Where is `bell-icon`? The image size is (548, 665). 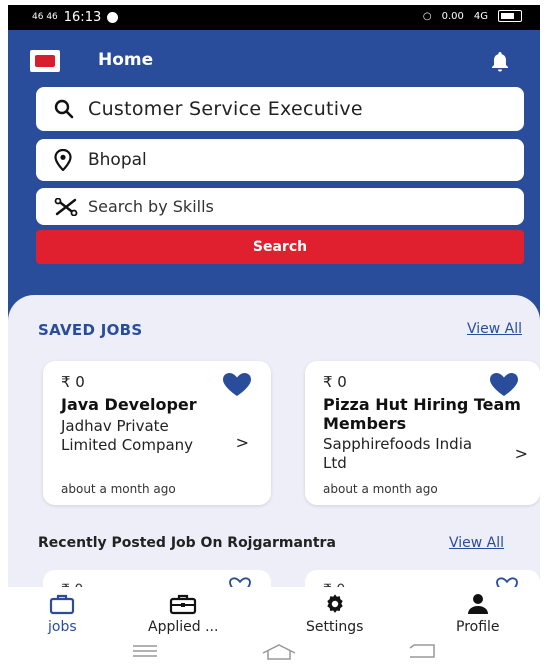
bell-icon is located at coordinates (500, 62).